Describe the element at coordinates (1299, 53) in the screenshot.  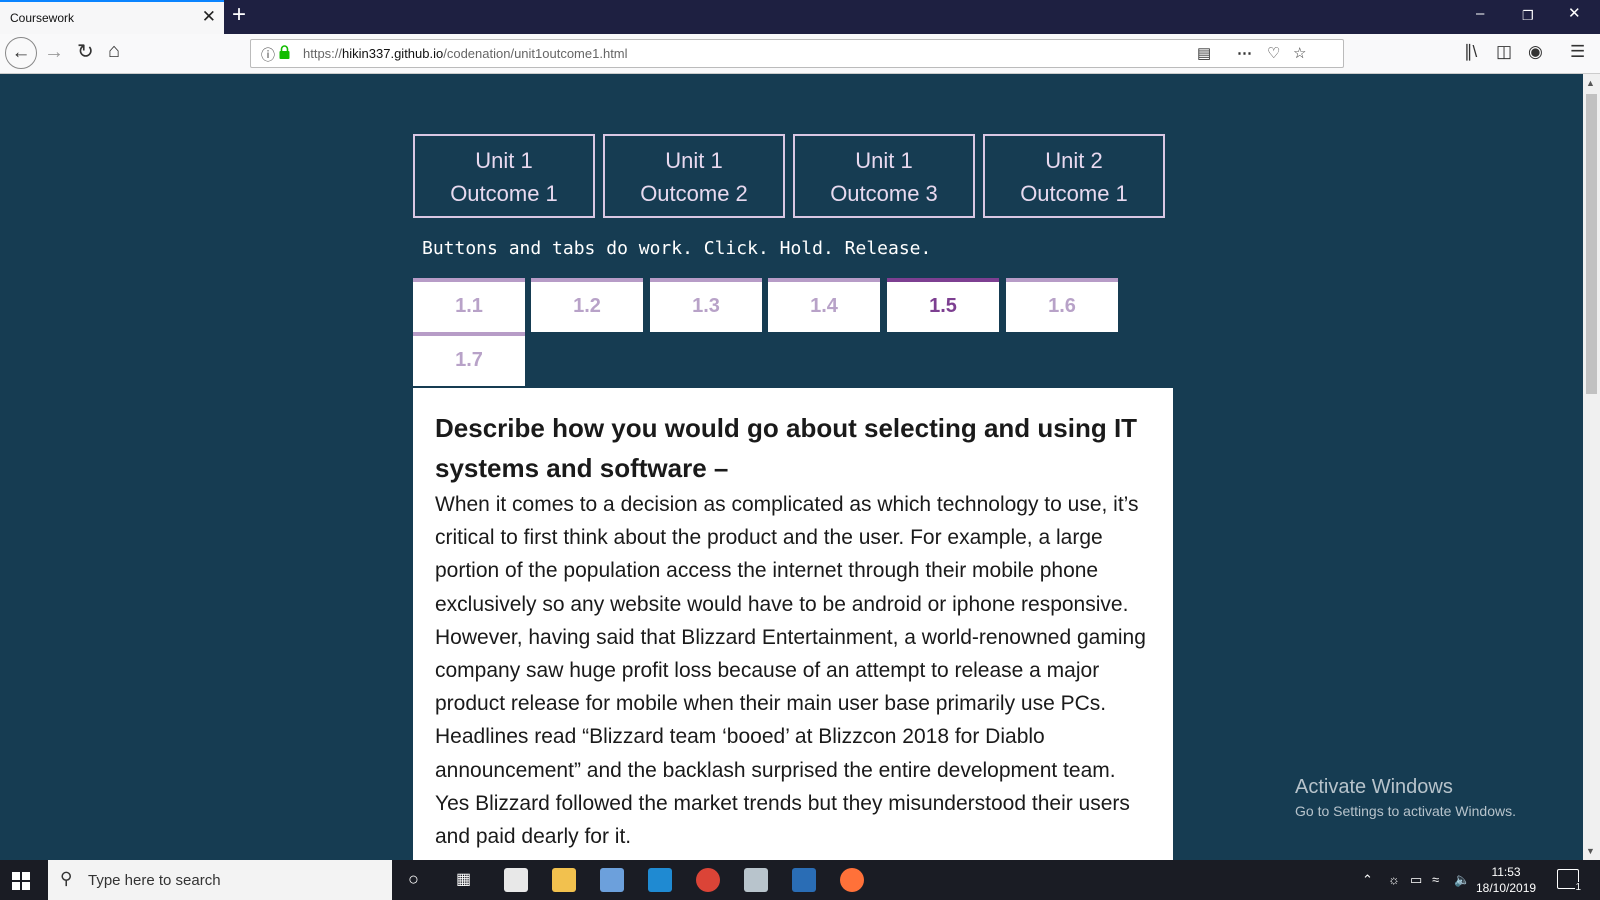
I see `bookmark-star-icon: ☆` at that location.